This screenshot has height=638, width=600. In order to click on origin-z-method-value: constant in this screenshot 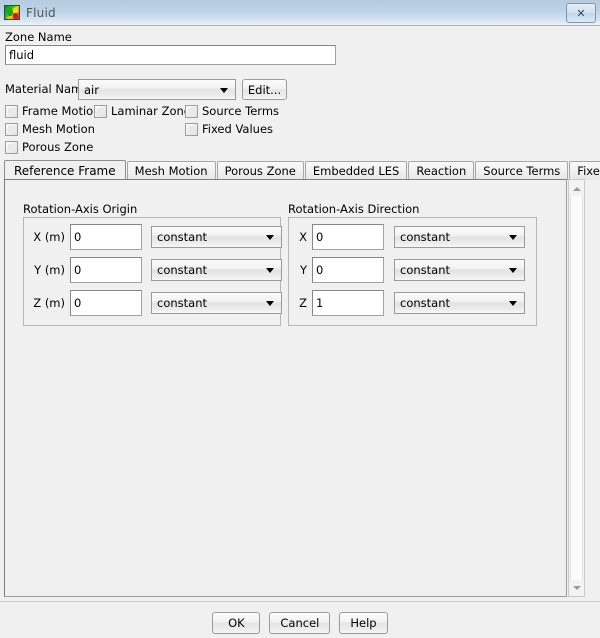, I will do `click(182, 303)`.